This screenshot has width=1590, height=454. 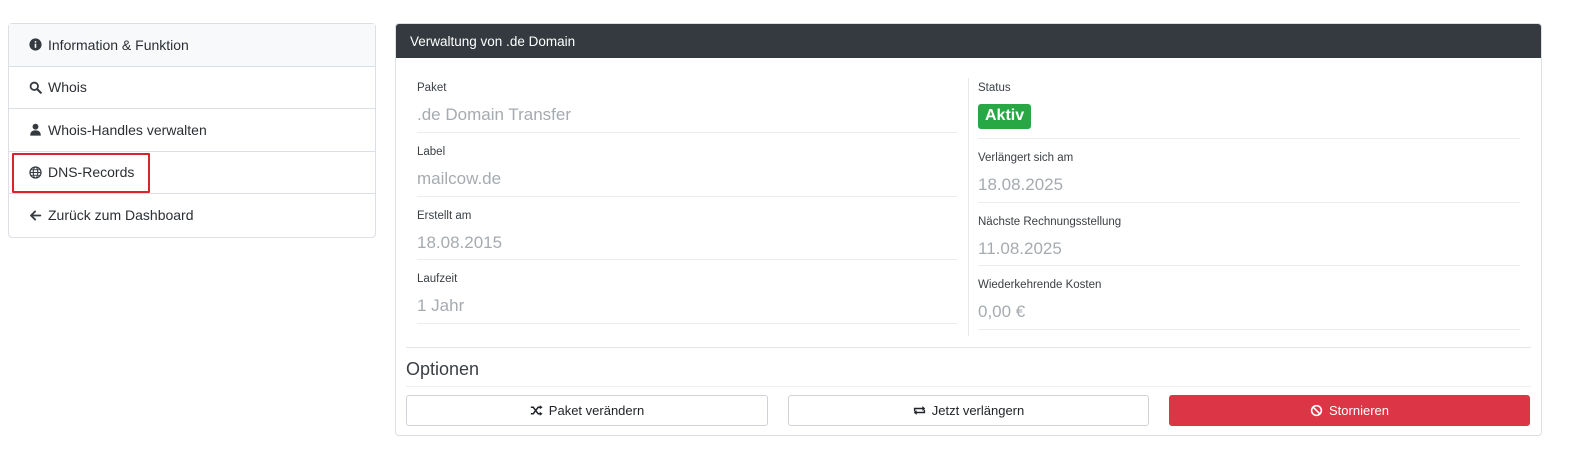 What do you see at coordinates (596, 410) in the screenshot?
I see `button-label: Paket verändern` at bounding box center [596, 410].